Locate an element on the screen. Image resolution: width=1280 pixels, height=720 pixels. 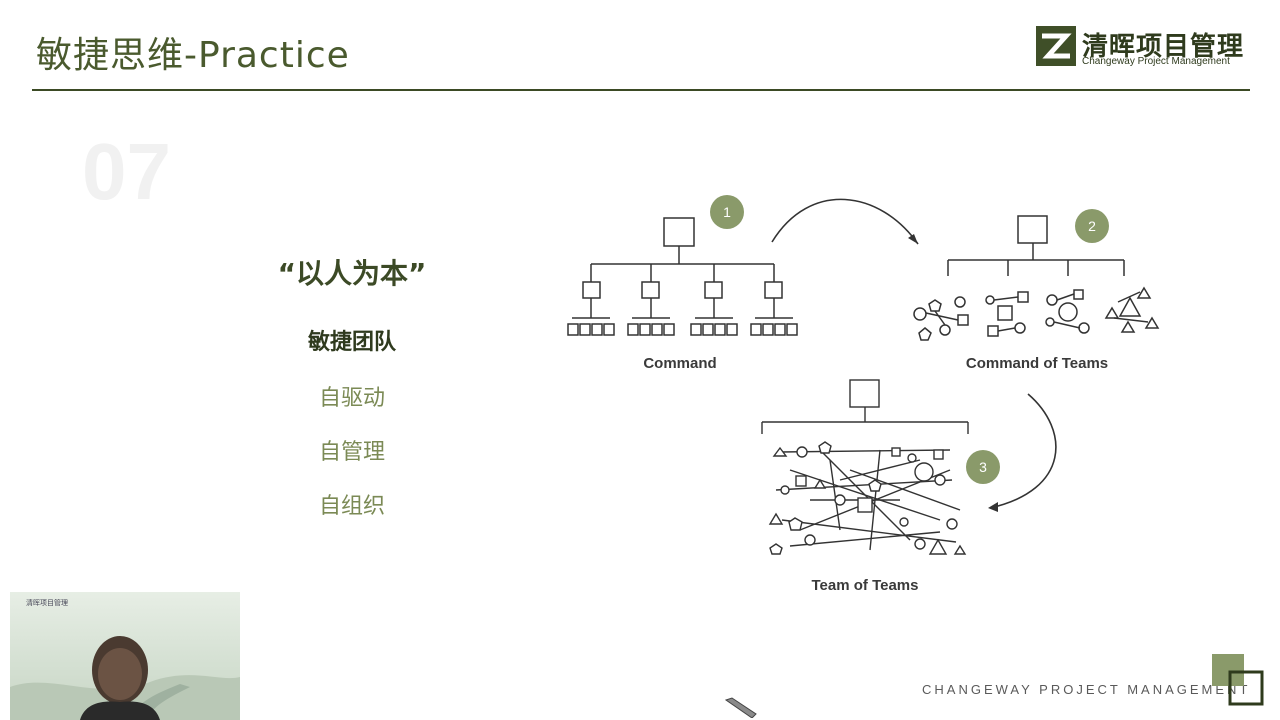
title-divider is located at coordinates (641, 90).